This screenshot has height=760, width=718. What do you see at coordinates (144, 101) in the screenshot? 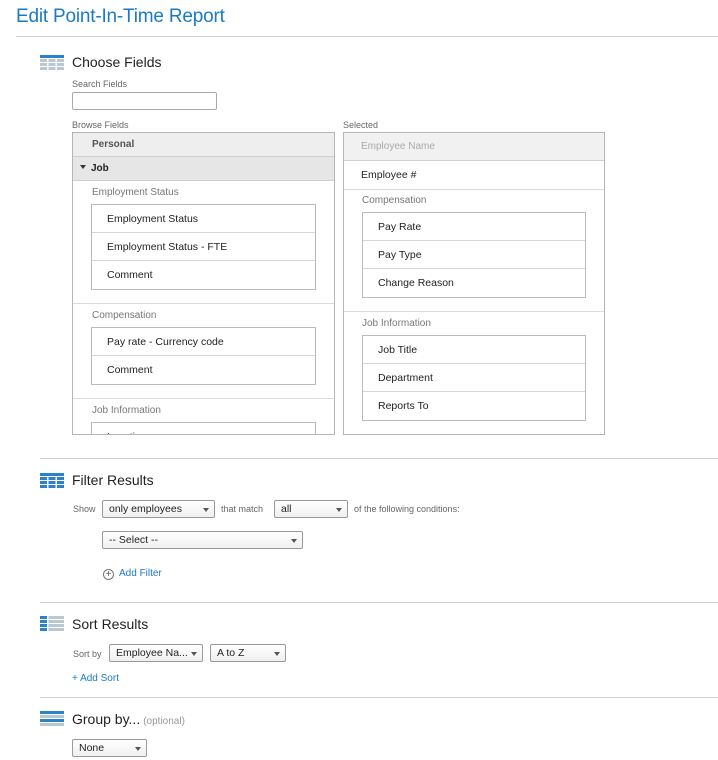
I see `search-fields-input` at bounding box center [144, 101].